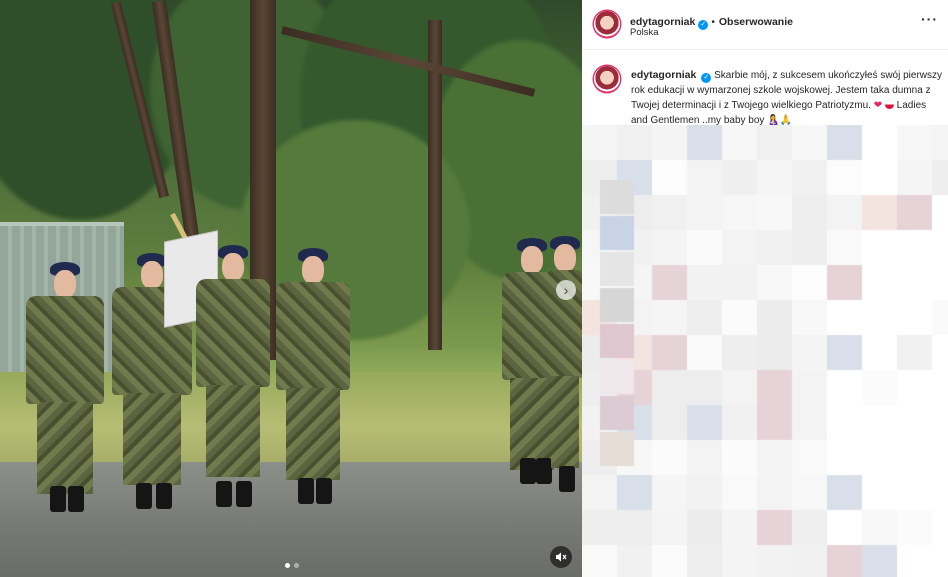 The image size is (948, 577). I want to click on next-media-button: ›, so click(566, 290).